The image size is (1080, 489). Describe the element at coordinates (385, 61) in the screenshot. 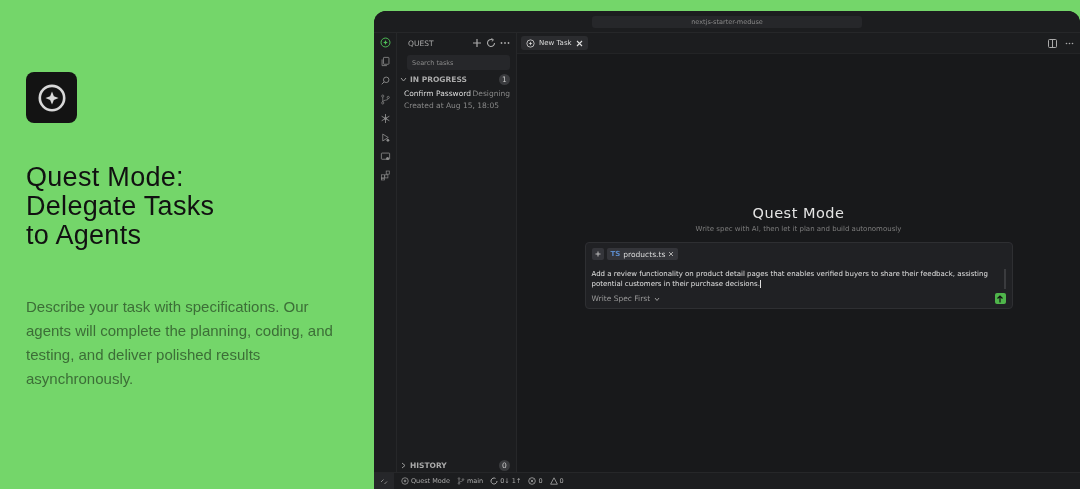

I see `files-icon` at that location.